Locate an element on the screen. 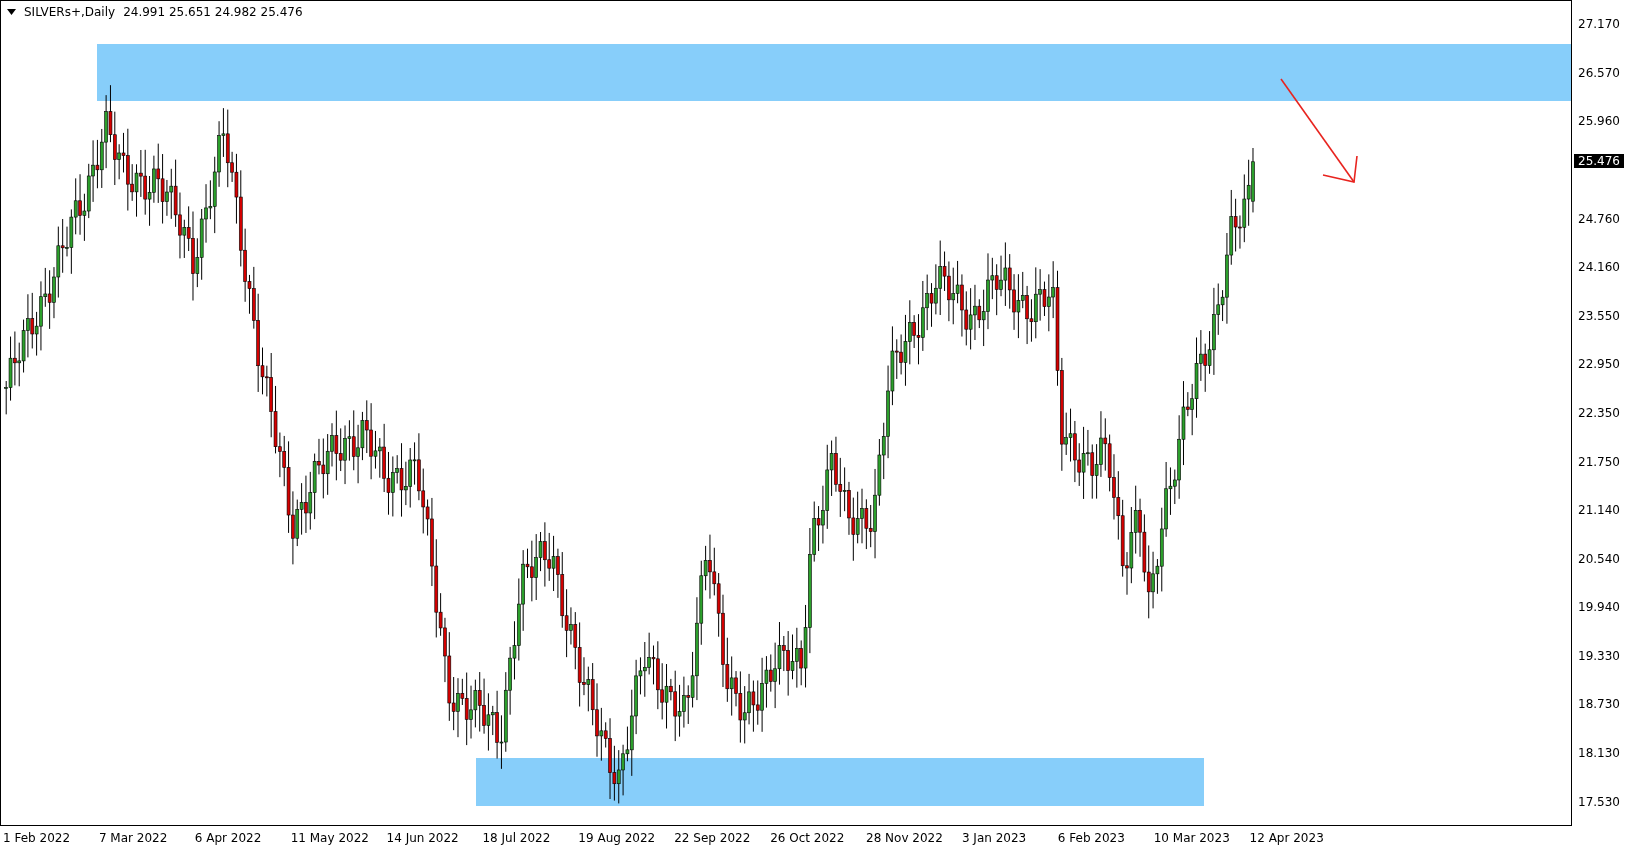  date-tick-label: 1 Feb 2022 is located at coordinates (37, 838).